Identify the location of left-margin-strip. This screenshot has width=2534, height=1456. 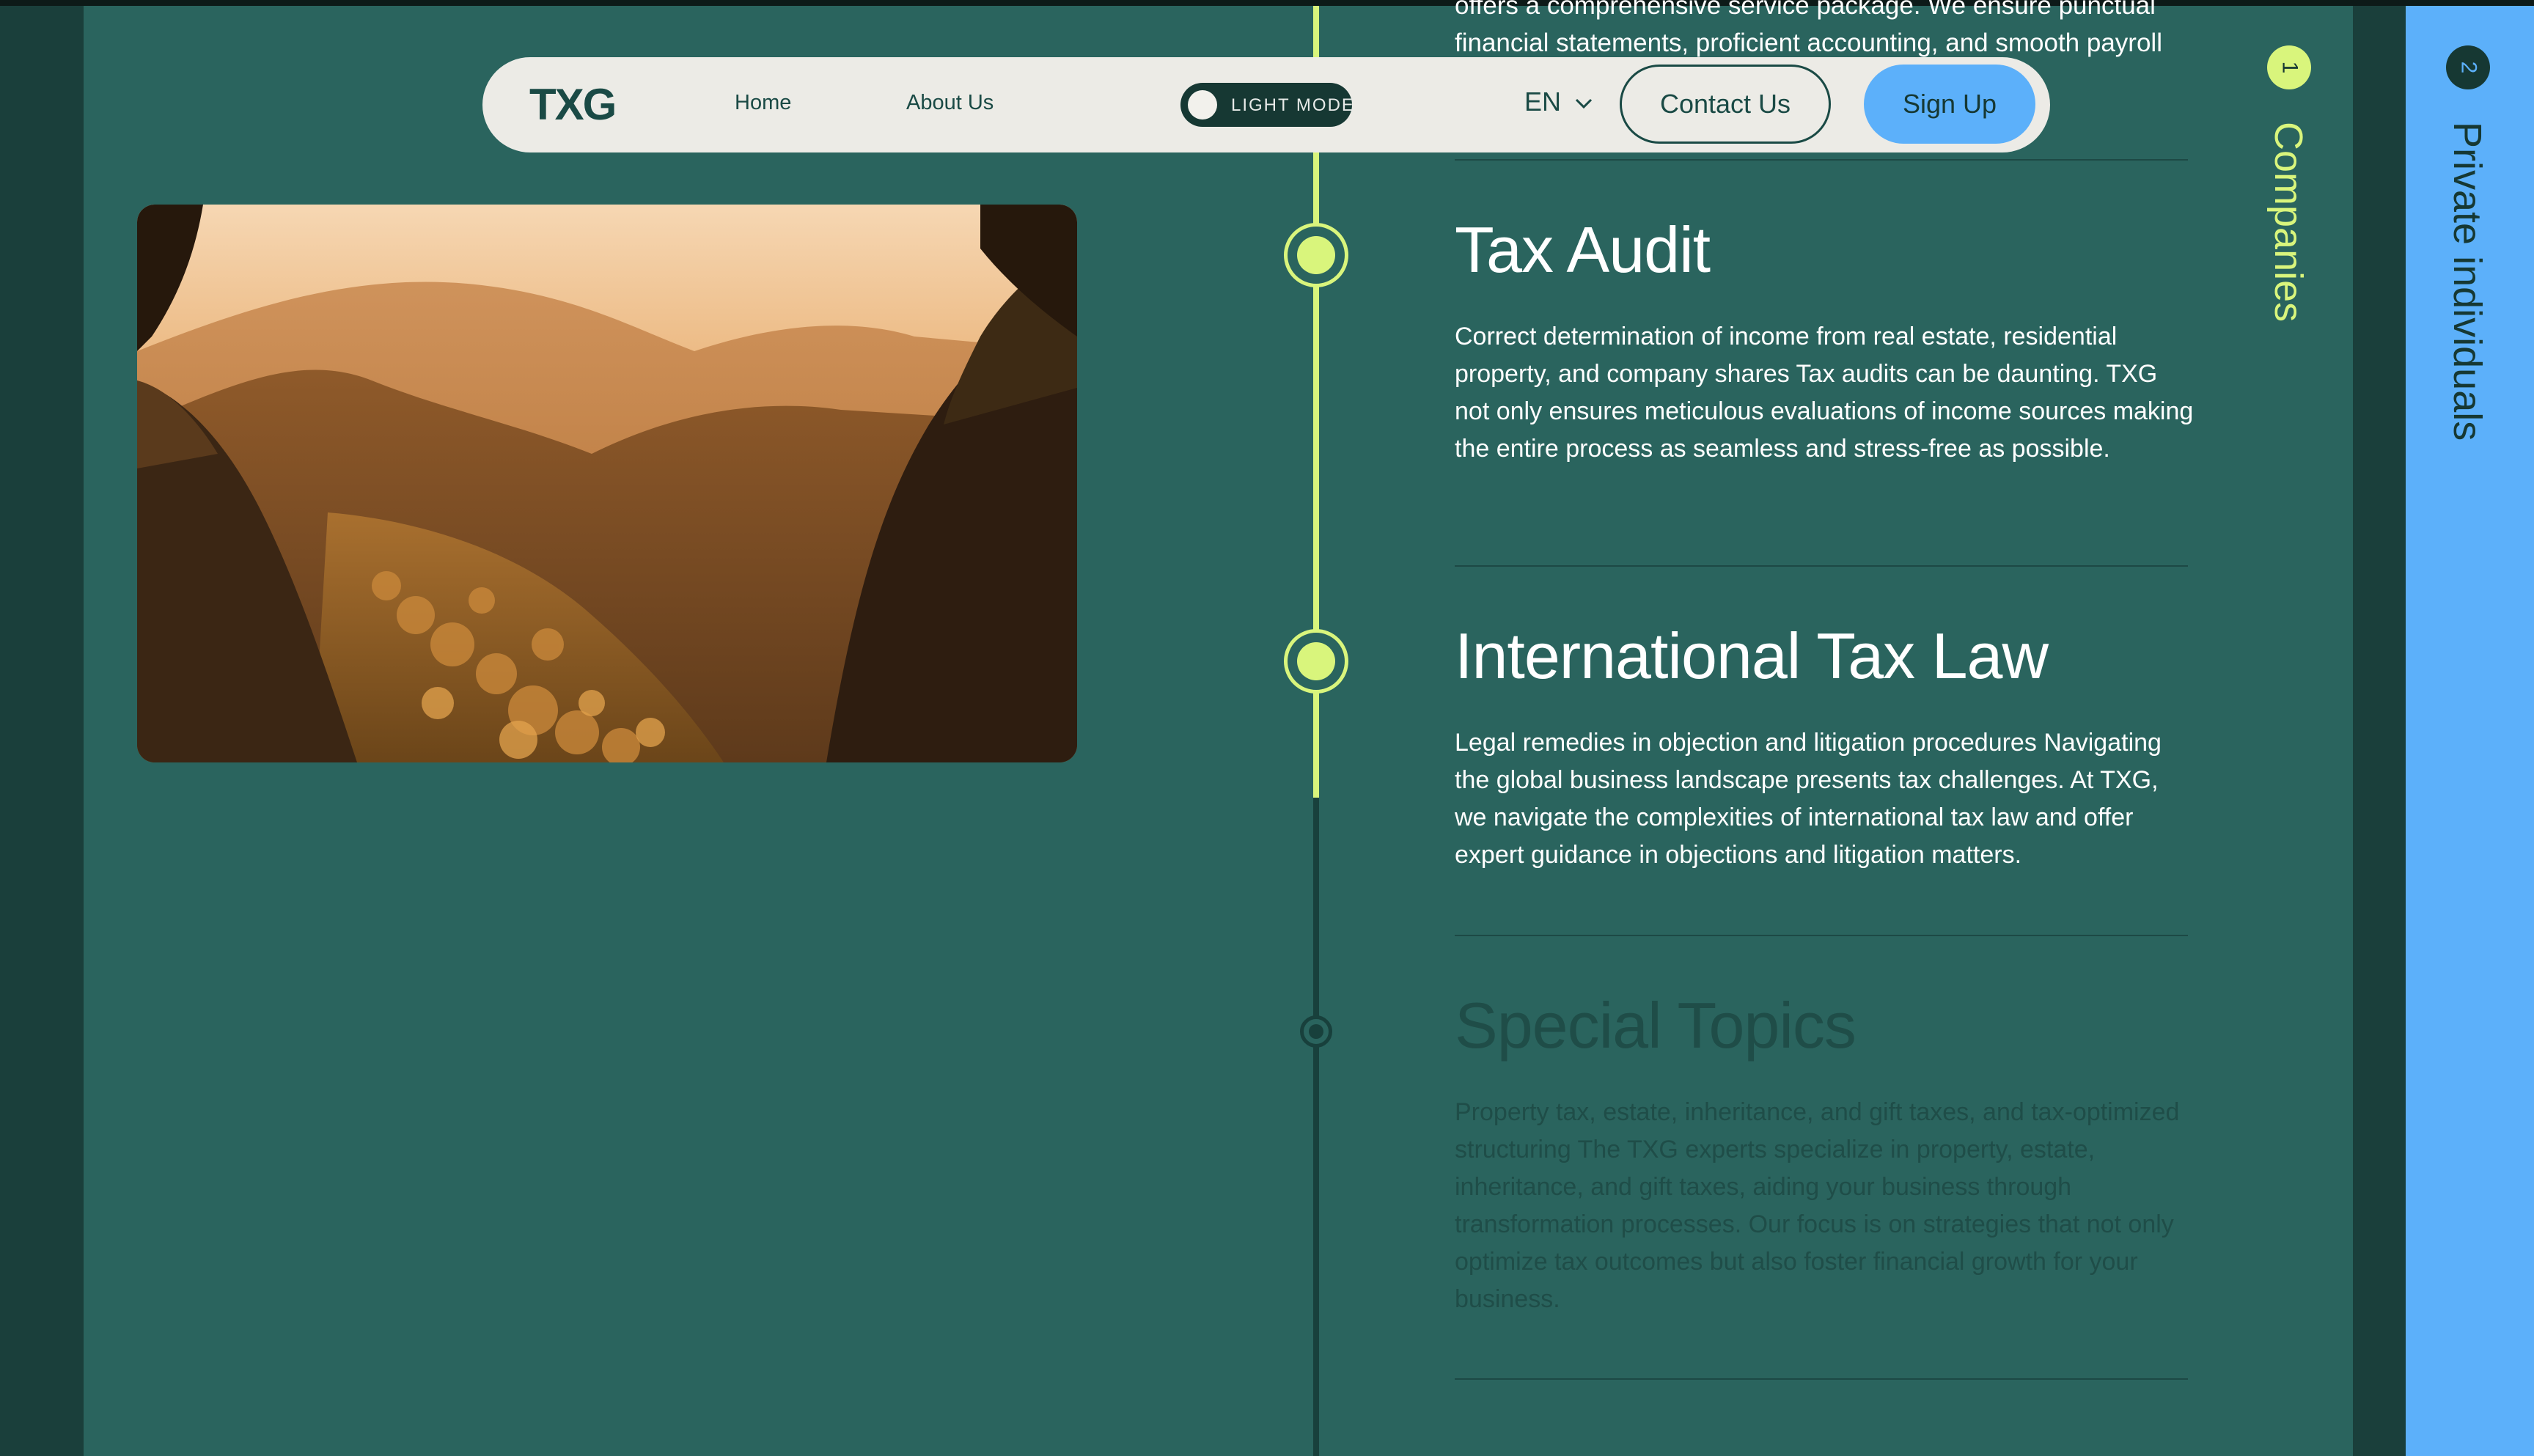
(42, 731).